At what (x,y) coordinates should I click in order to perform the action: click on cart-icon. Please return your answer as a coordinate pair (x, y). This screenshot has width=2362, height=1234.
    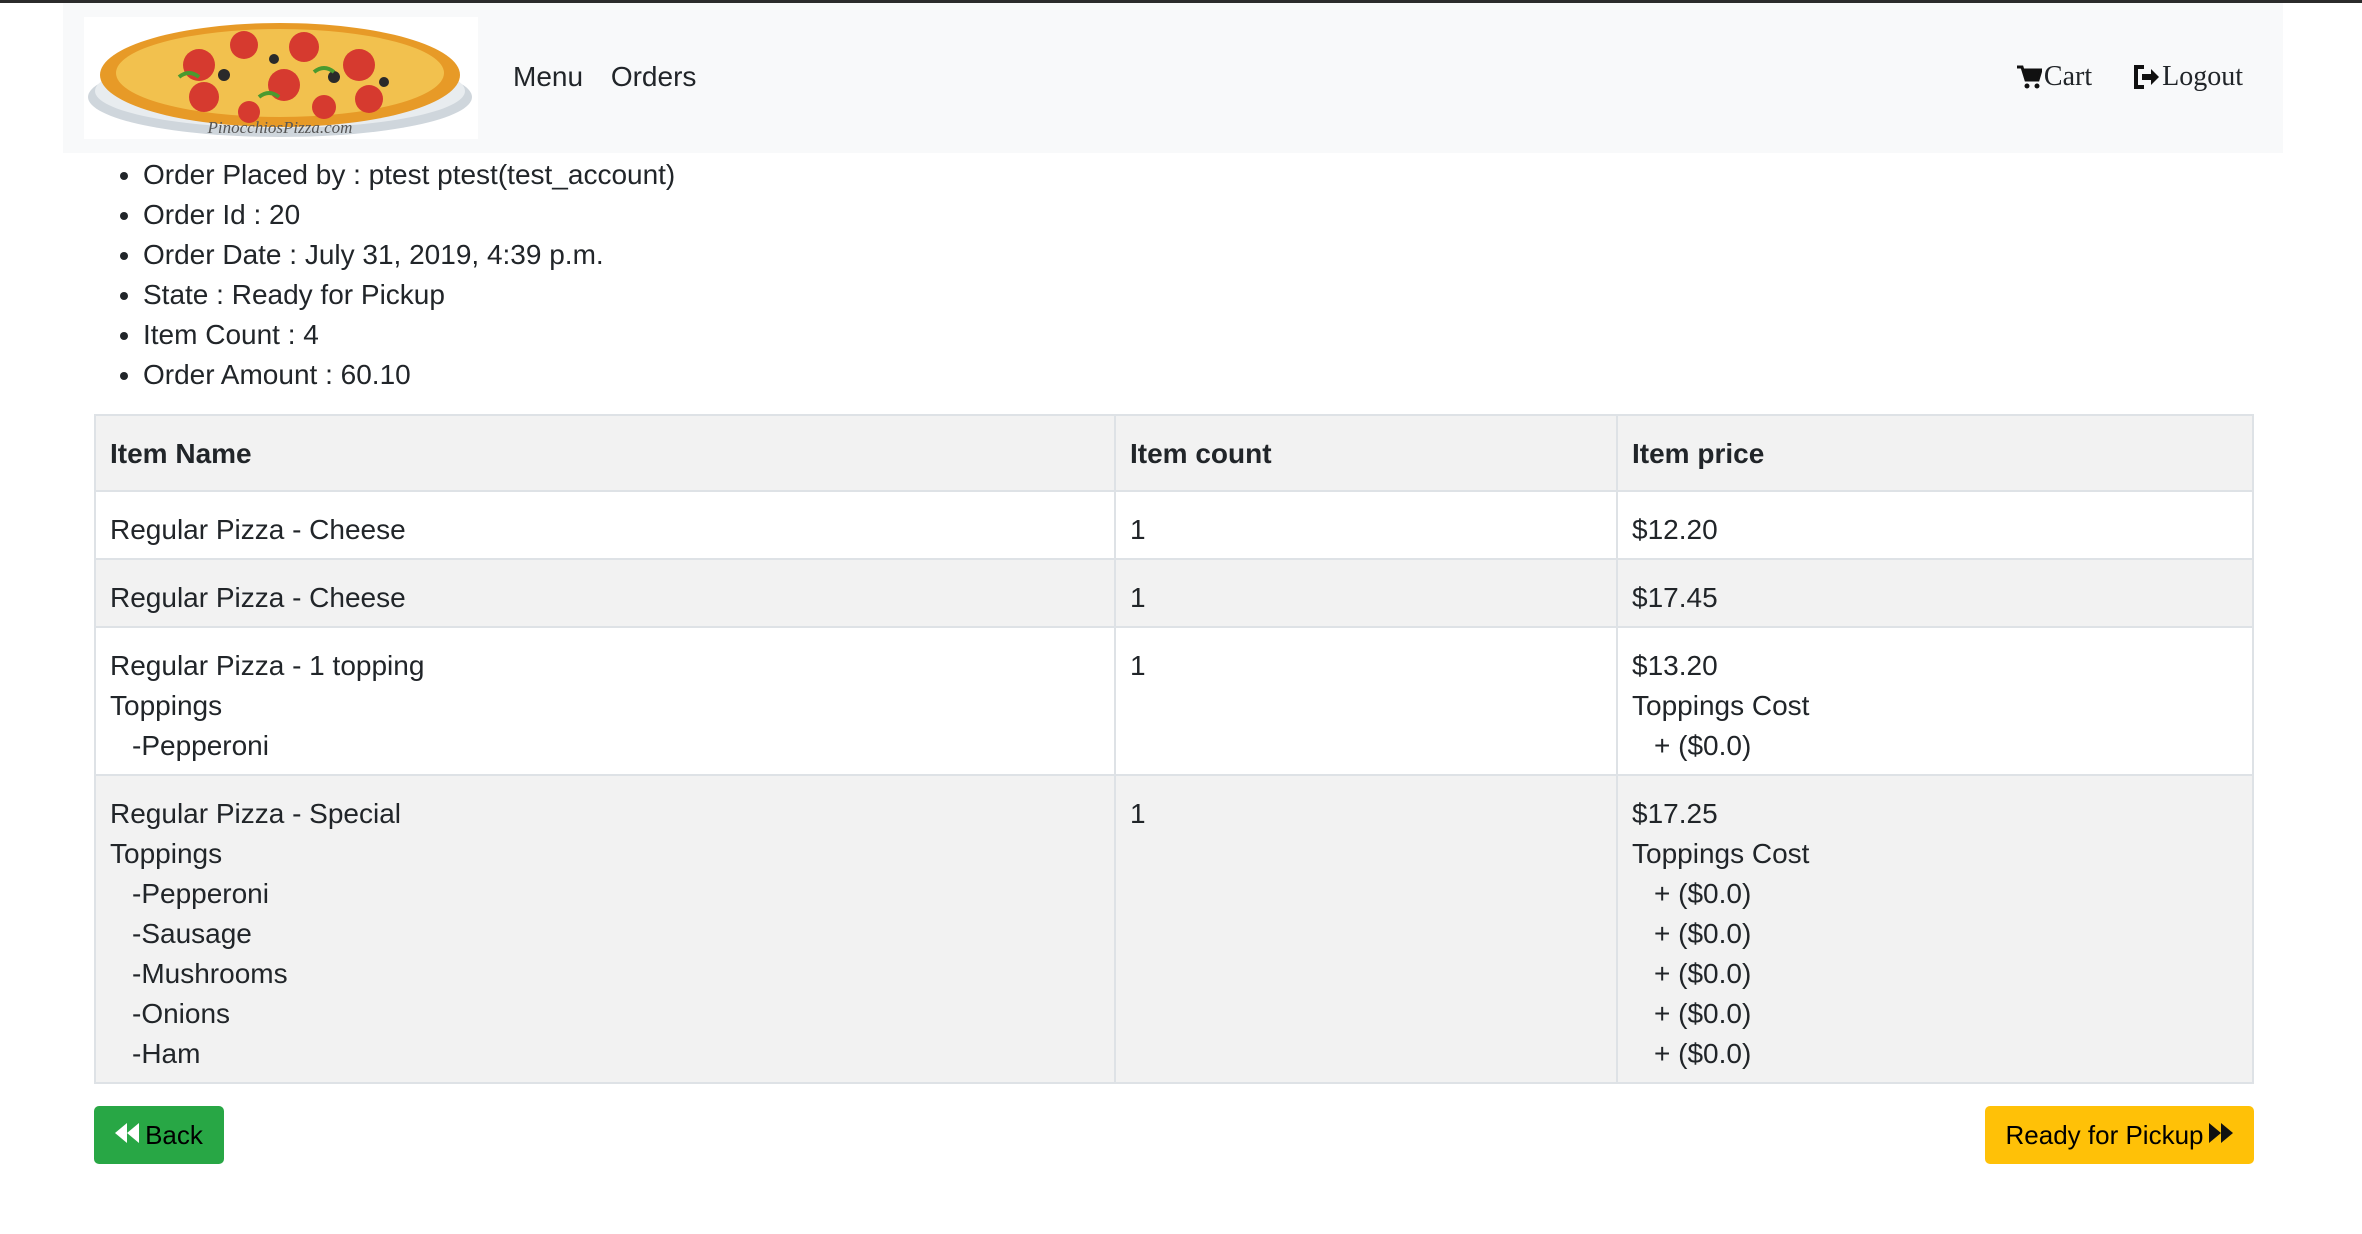
    Looking at the image, I should click on (2029, 77).